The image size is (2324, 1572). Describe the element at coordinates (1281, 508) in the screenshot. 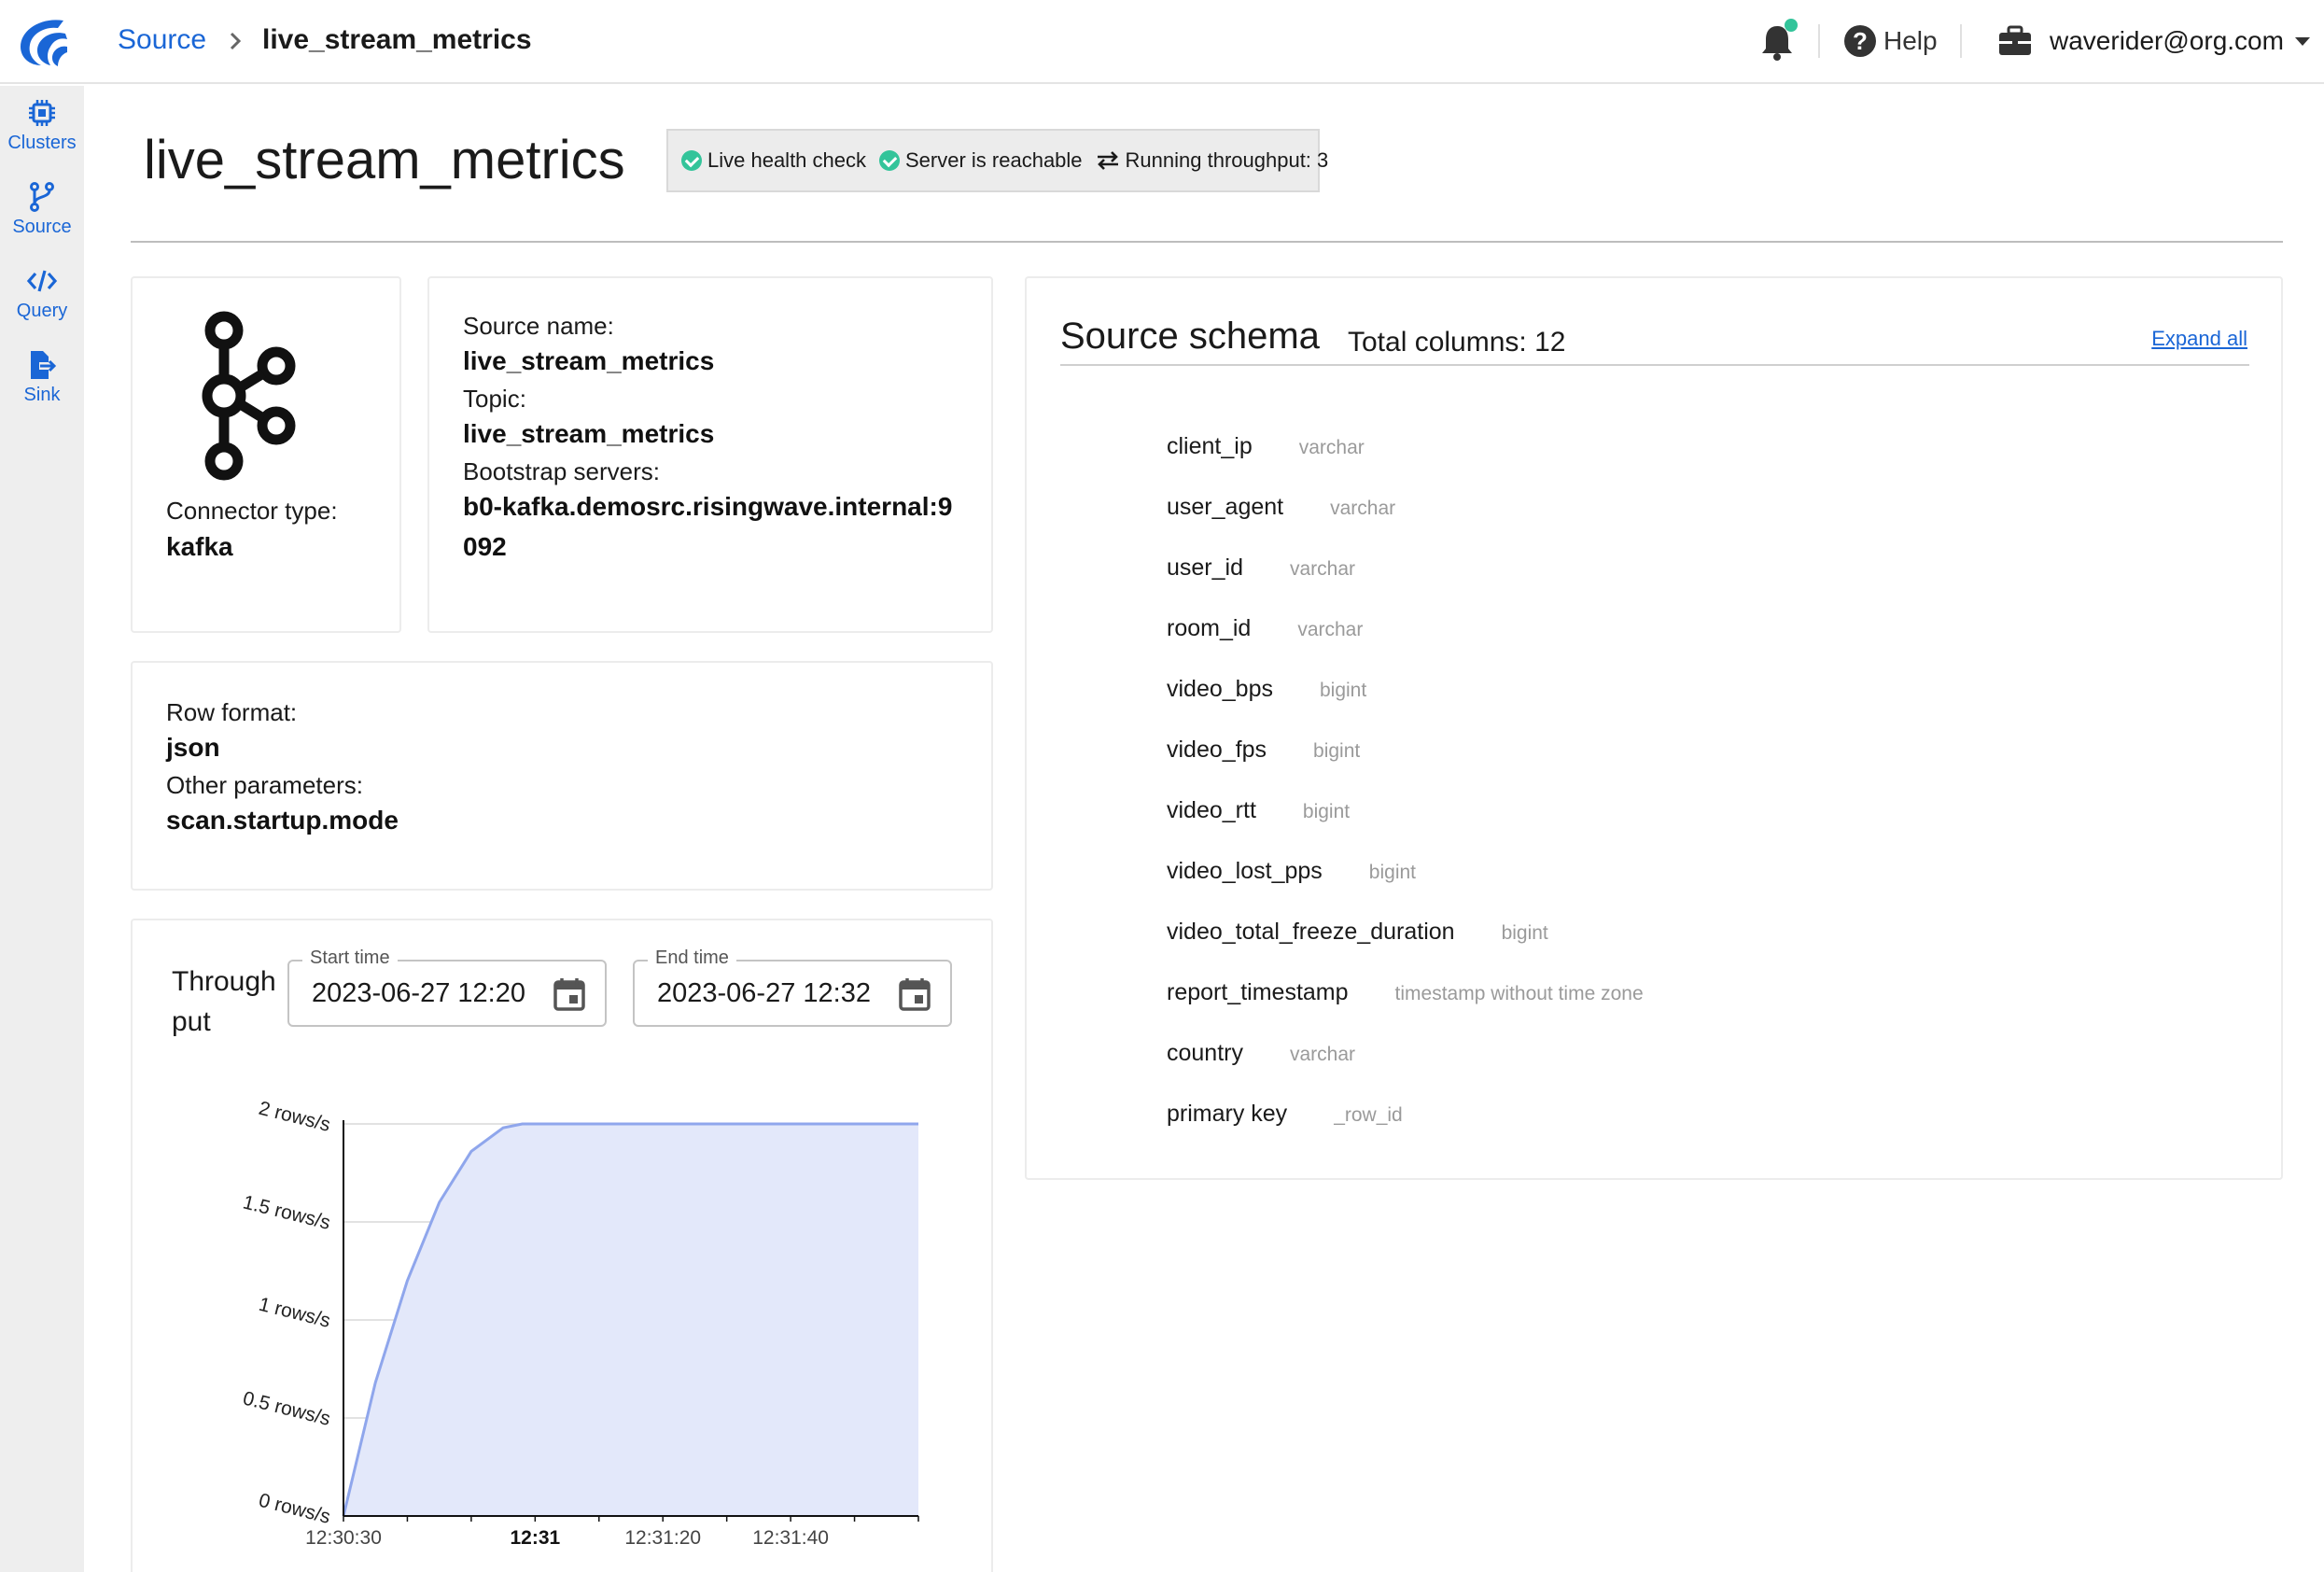

I see `schema-row: user_agent varchar` at that location.